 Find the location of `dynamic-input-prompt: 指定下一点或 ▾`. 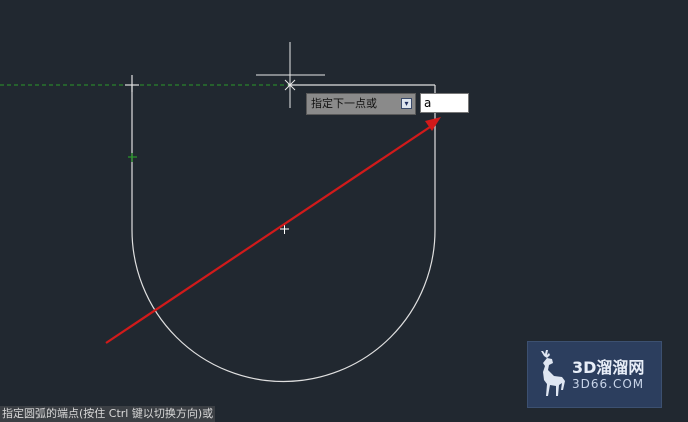

dynamic-input-prompt: 指定下一点或 ▾ is located at coordinates (361, 104).